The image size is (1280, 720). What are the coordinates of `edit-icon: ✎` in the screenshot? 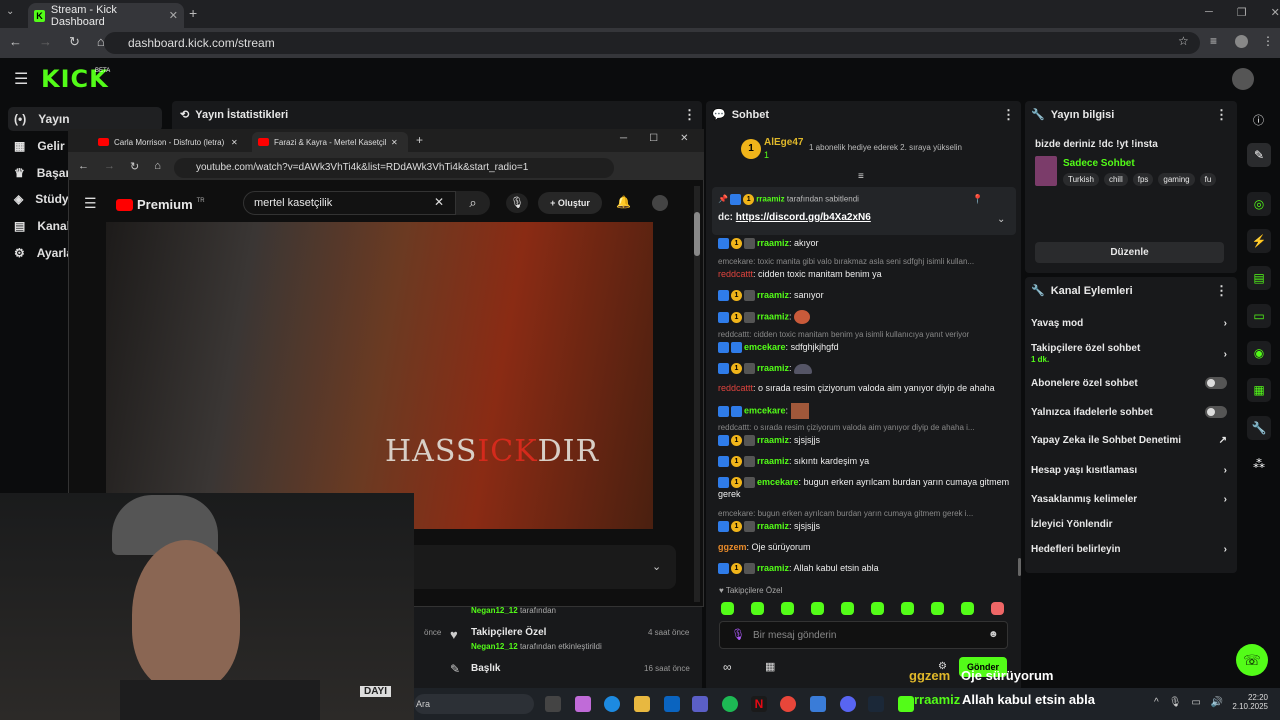 It's located at (1259, 155).